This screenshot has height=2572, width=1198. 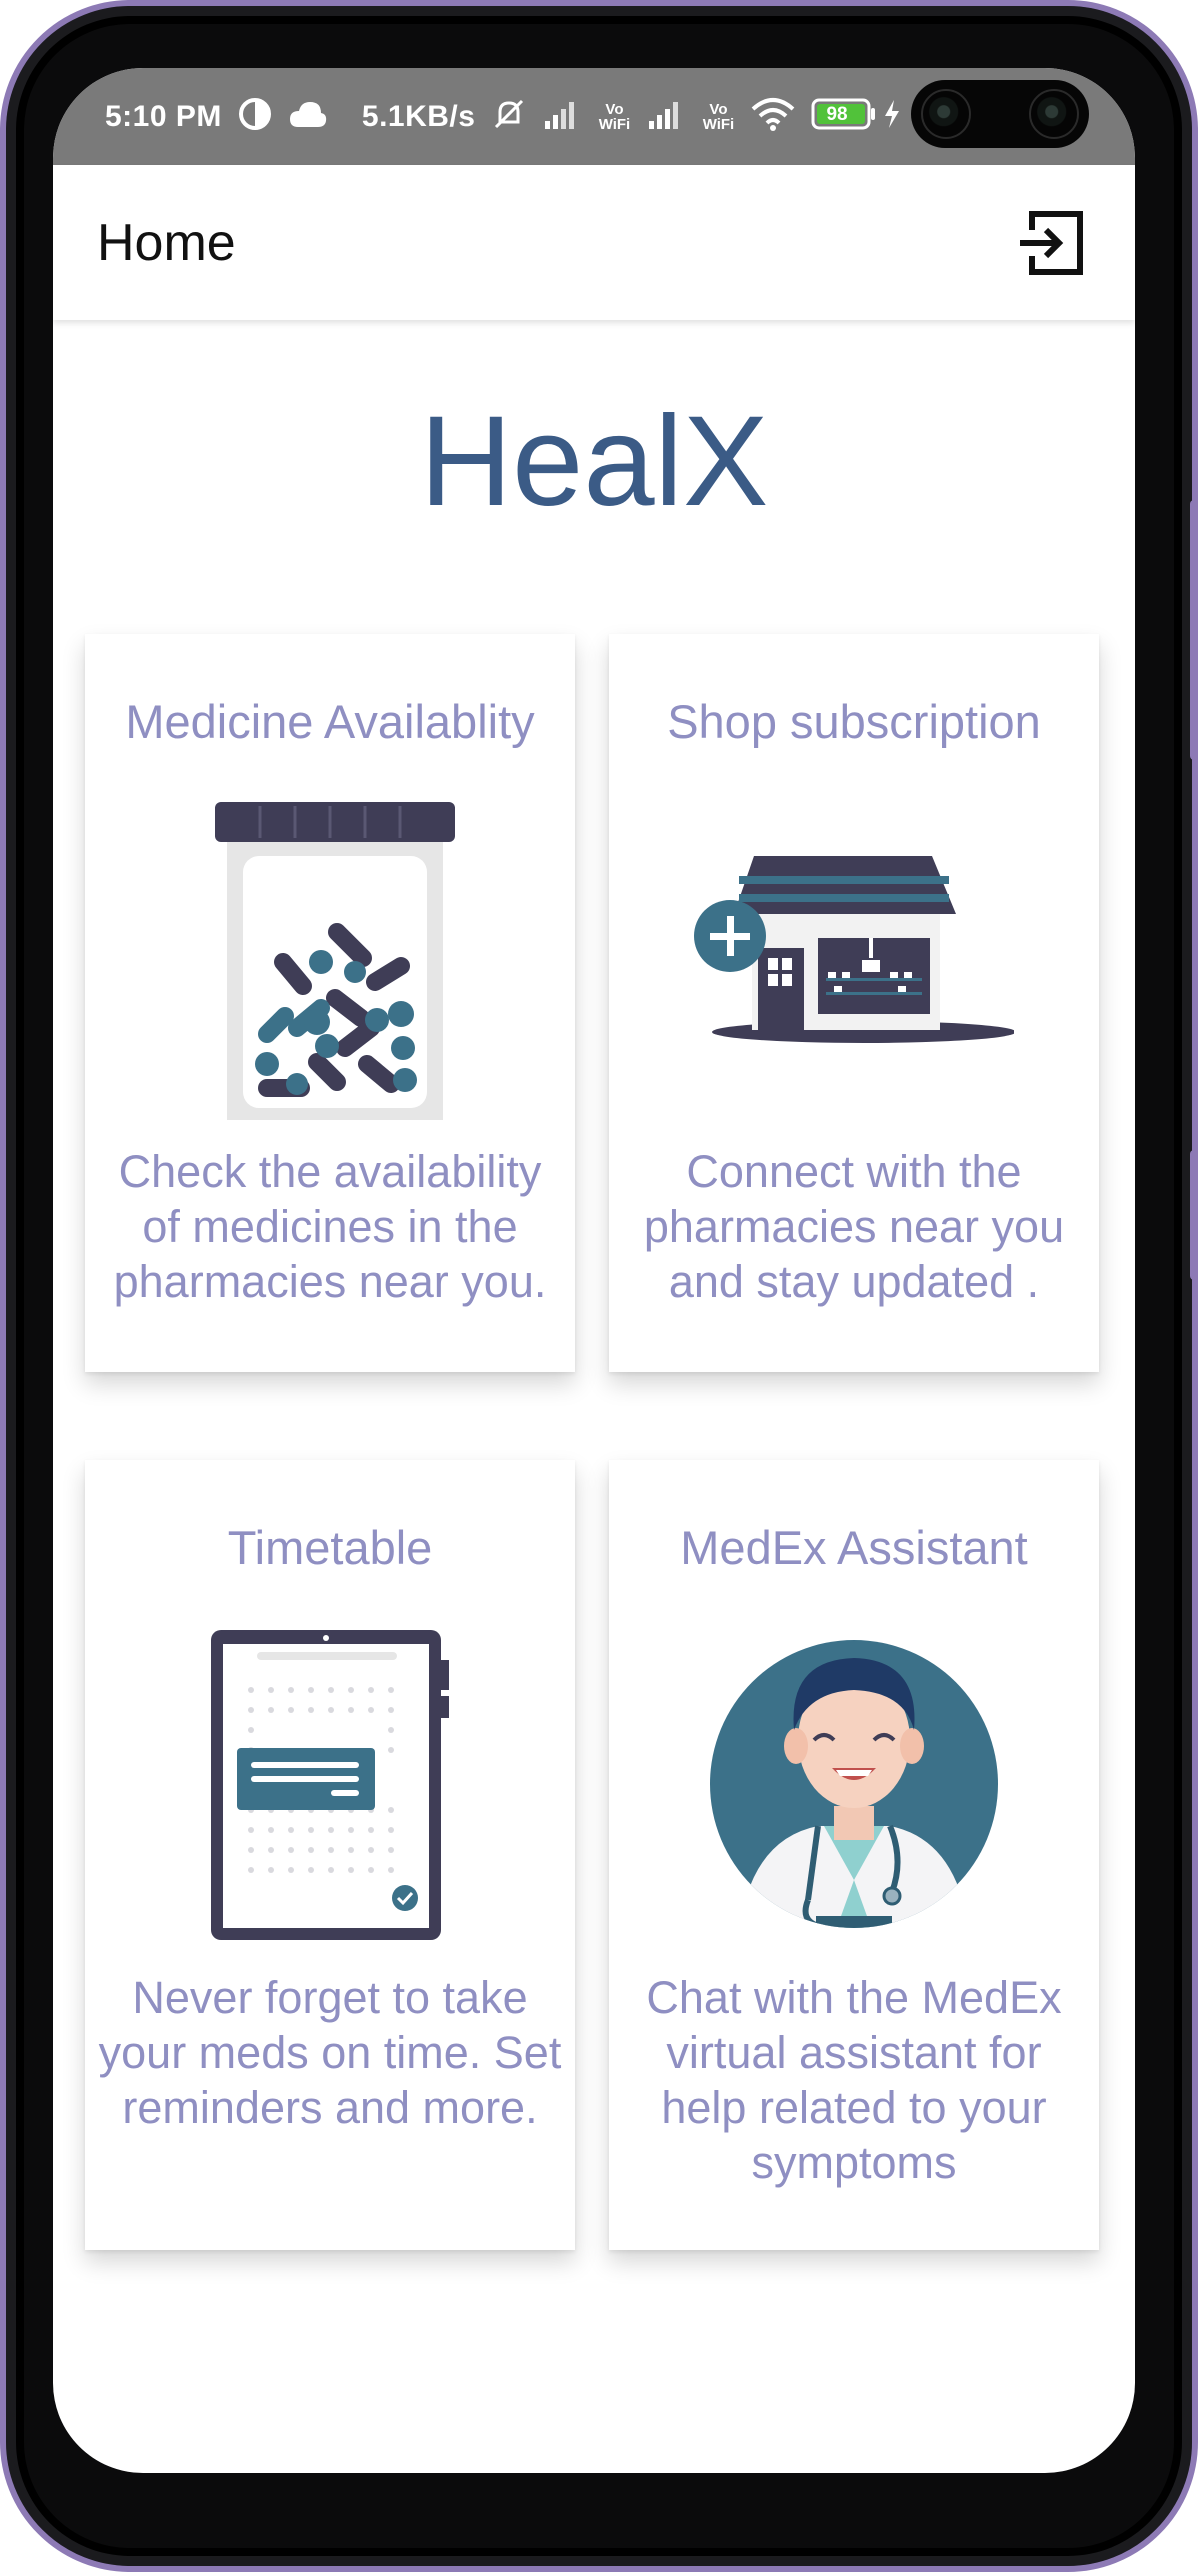 What do you see at coordinates (718, 116) in the screenshot?
I see `volte-label-2: Vo WiFi` at bounding box center [718, 116].